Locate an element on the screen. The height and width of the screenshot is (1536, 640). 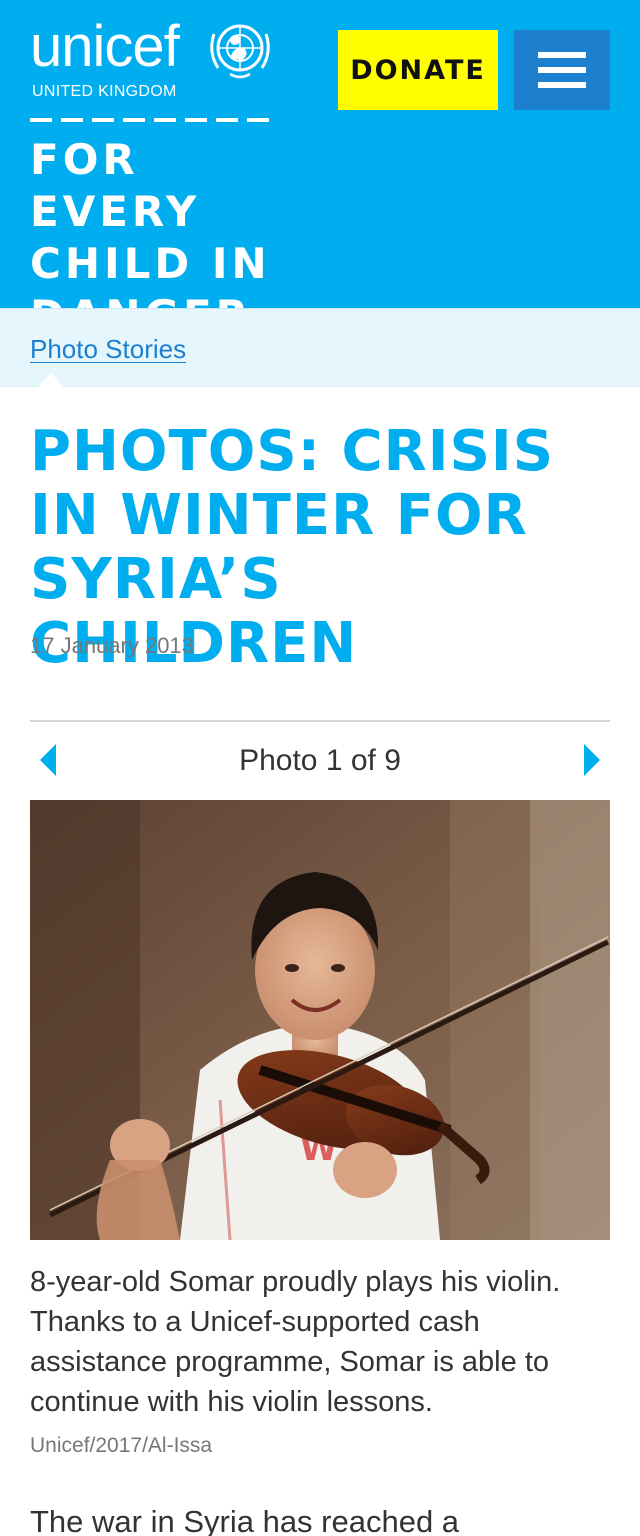
next-photo-button is located at coordinates (592, 760).